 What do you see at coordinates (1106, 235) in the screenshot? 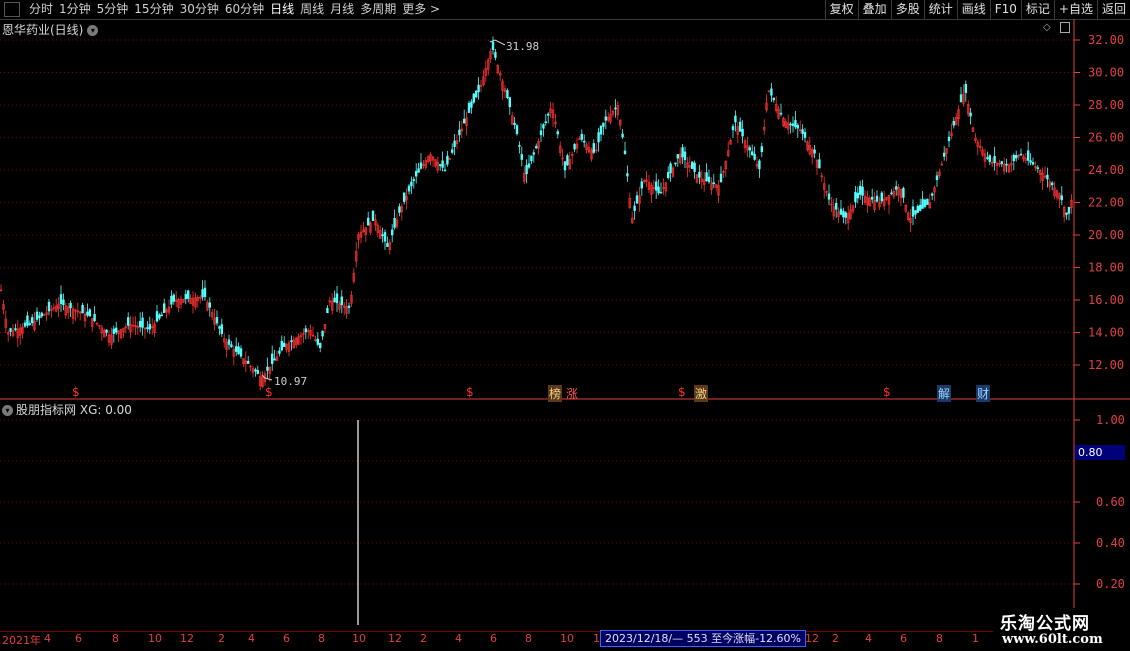
I see `price-tick-label: 20.00` at bounding box center [1106, 235].